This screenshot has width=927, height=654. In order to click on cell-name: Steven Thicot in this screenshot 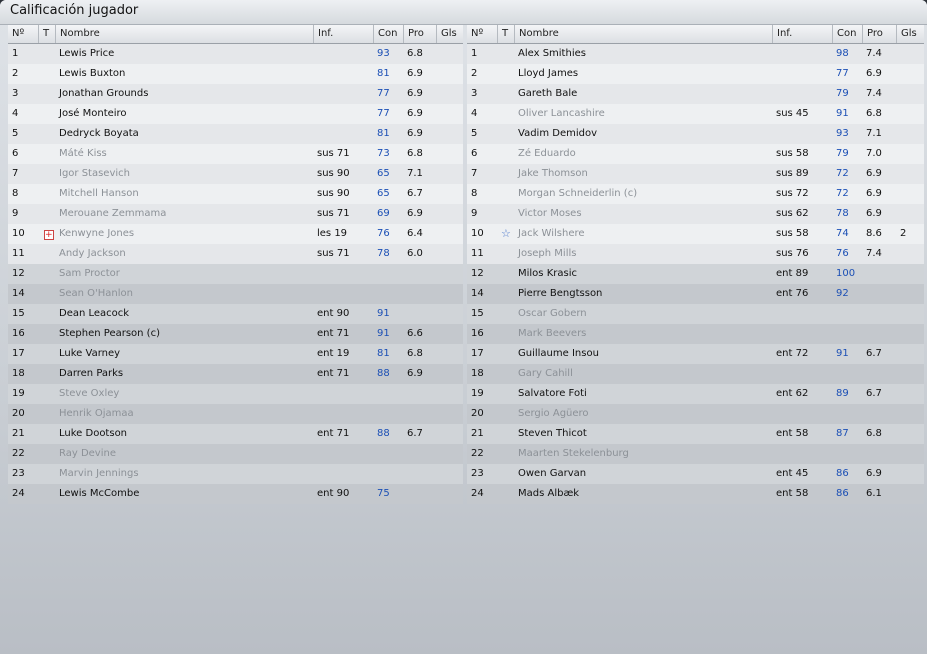, I will do `click(552, 433)`.